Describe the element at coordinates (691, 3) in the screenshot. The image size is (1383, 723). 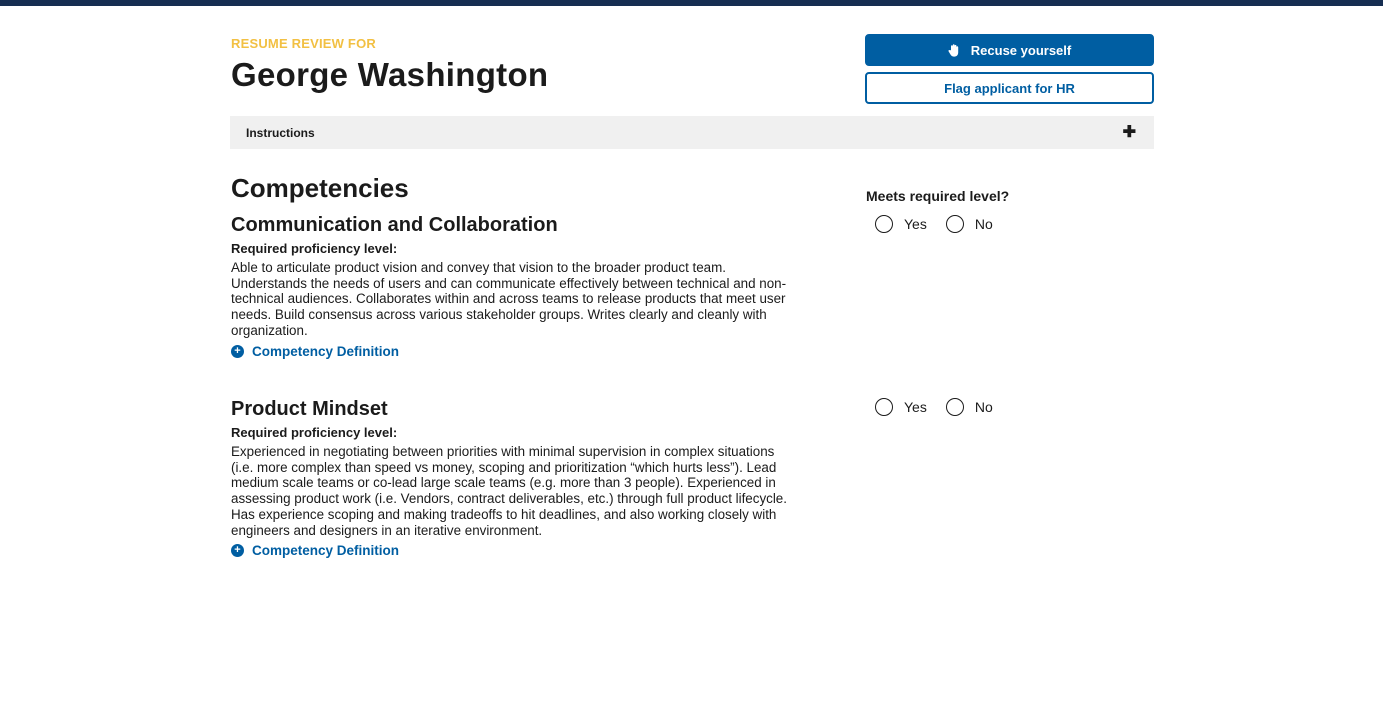
I see `top-bar` at that location.